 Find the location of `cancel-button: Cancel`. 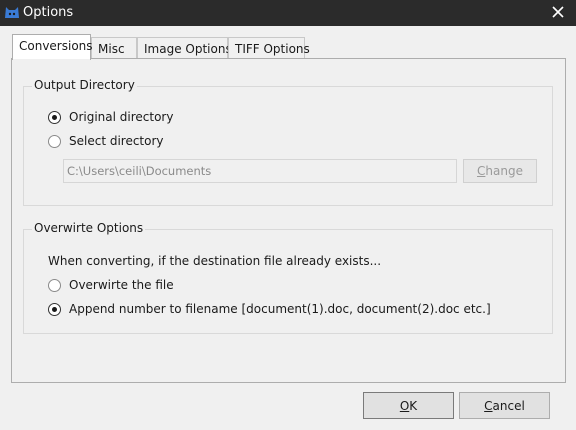

cancel-button: Cancel is located at coordinates (504, 405).